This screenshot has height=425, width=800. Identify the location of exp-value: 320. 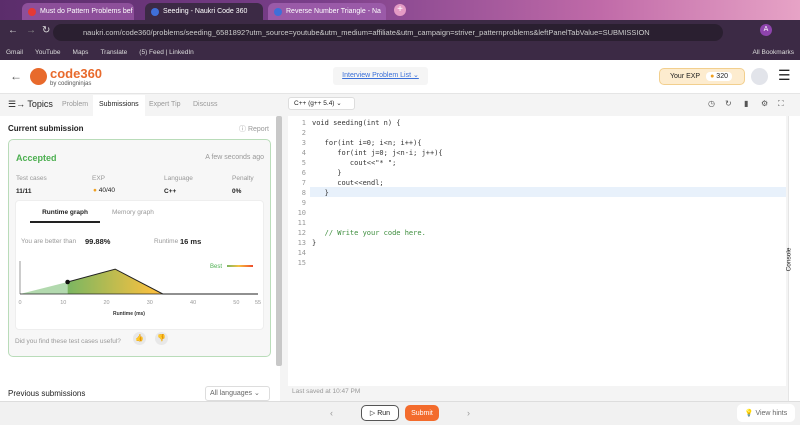
(722, 76).